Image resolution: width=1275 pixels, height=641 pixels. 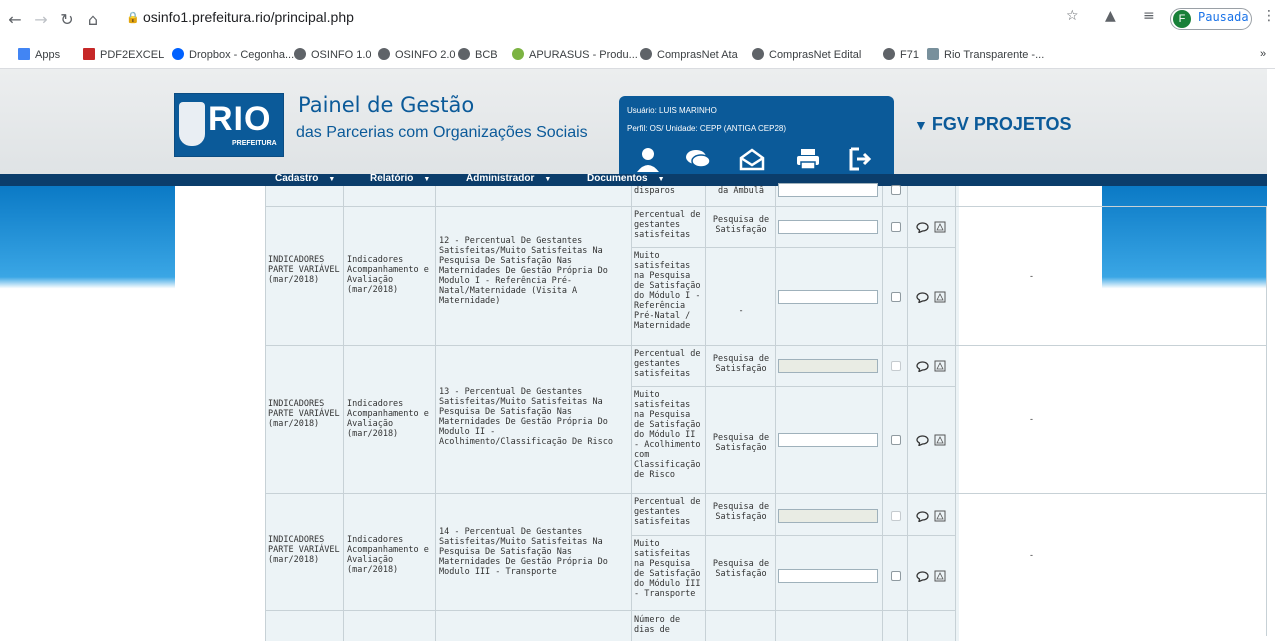 I want to click on bookmark-apps: Apps, so click(x=39, y=54).